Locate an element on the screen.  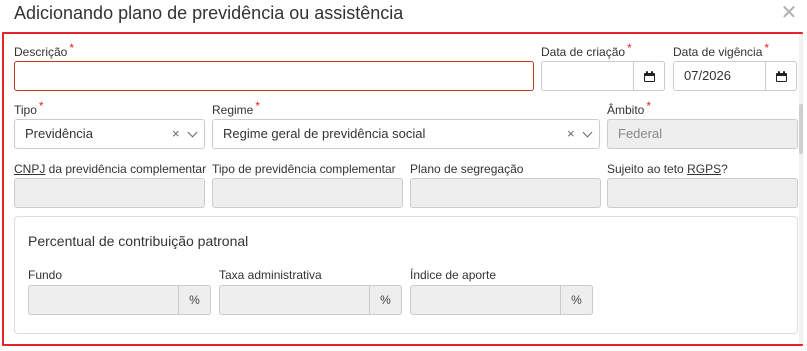
close-icon: ✕ is located at coordinates (789, 13).